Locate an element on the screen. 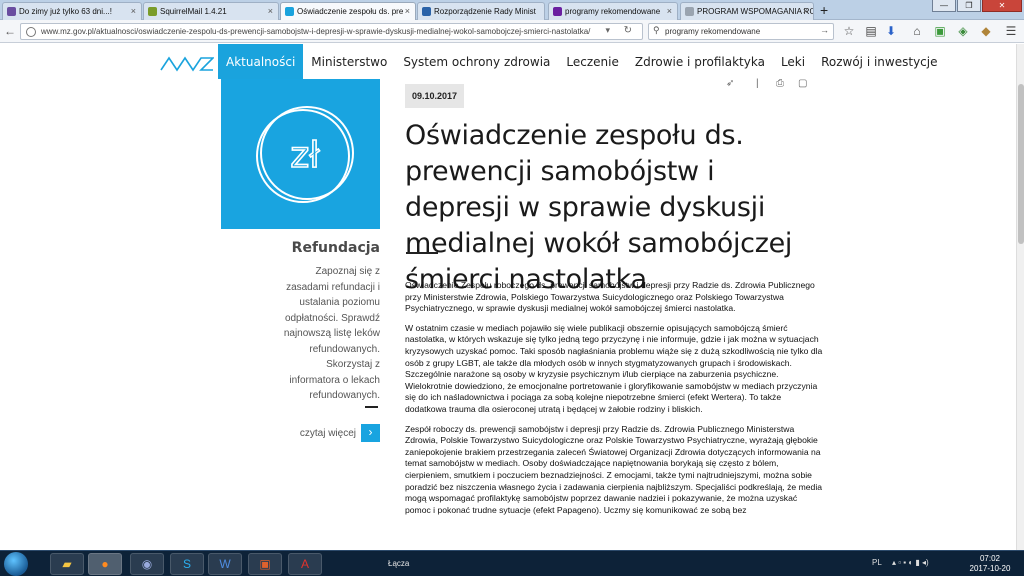 The height and width of the screenshot is (576, 1024). bookmarks-list-icon: ▤ is located at coordinates (871, 31).